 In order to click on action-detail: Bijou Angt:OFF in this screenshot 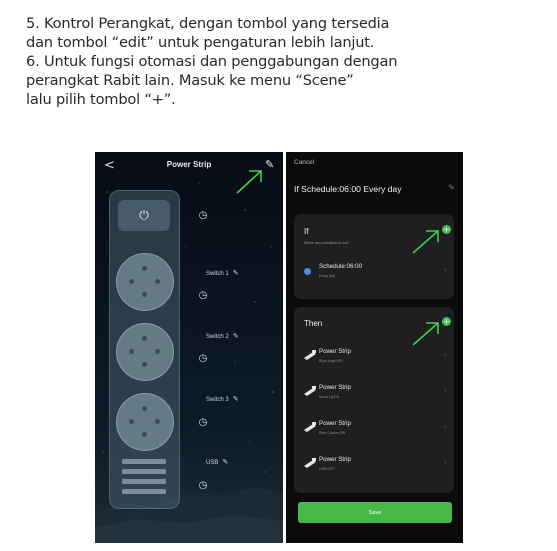, I will do `click(331, 361)`.